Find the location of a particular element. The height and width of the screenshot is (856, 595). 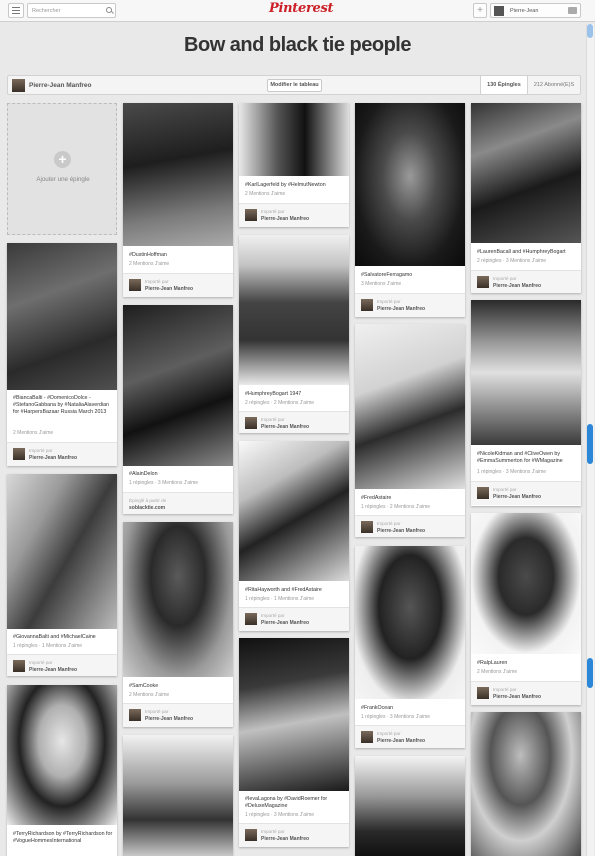

tab-pins: 130 Épingles is located at coordinates (504, 85).